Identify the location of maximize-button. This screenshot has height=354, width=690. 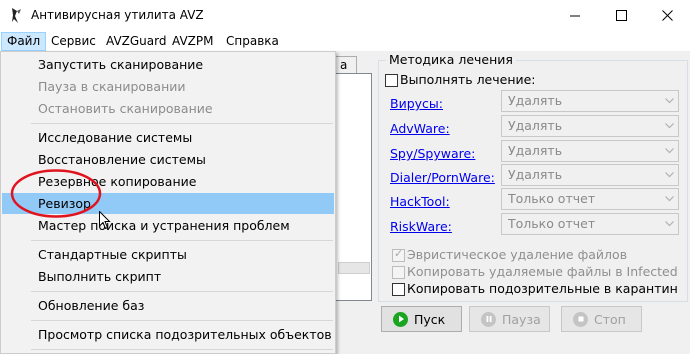
(621, 15).